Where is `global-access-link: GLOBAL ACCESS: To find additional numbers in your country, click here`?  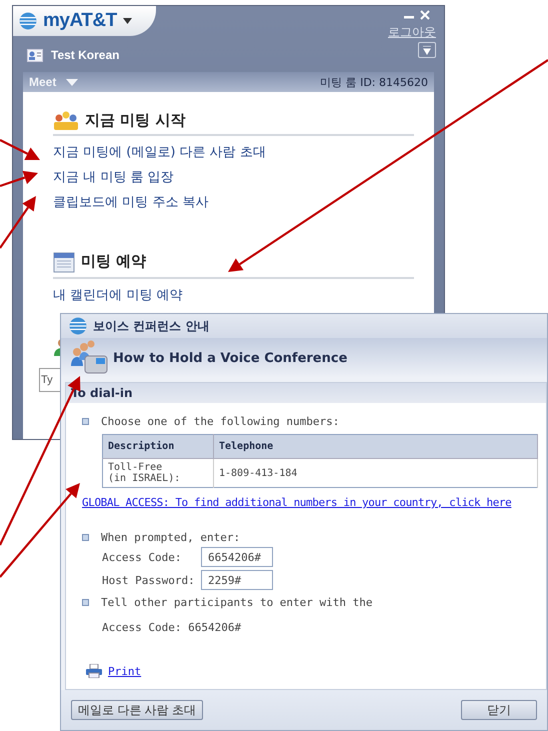 global-access-link: GLOBAL ACCESS: To find additional numbers in your country, click here is located at coordinates (314, 502).